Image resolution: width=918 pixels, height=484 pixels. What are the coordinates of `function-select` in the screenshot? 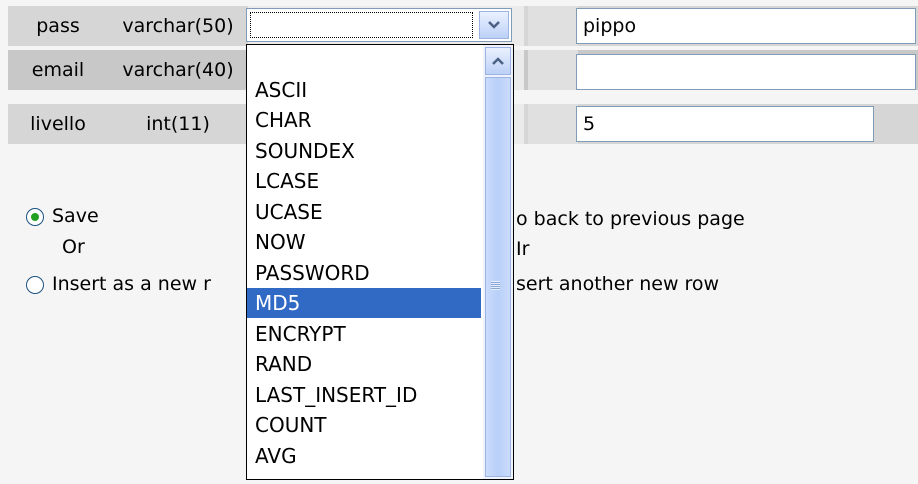 It's located at (379, 25).